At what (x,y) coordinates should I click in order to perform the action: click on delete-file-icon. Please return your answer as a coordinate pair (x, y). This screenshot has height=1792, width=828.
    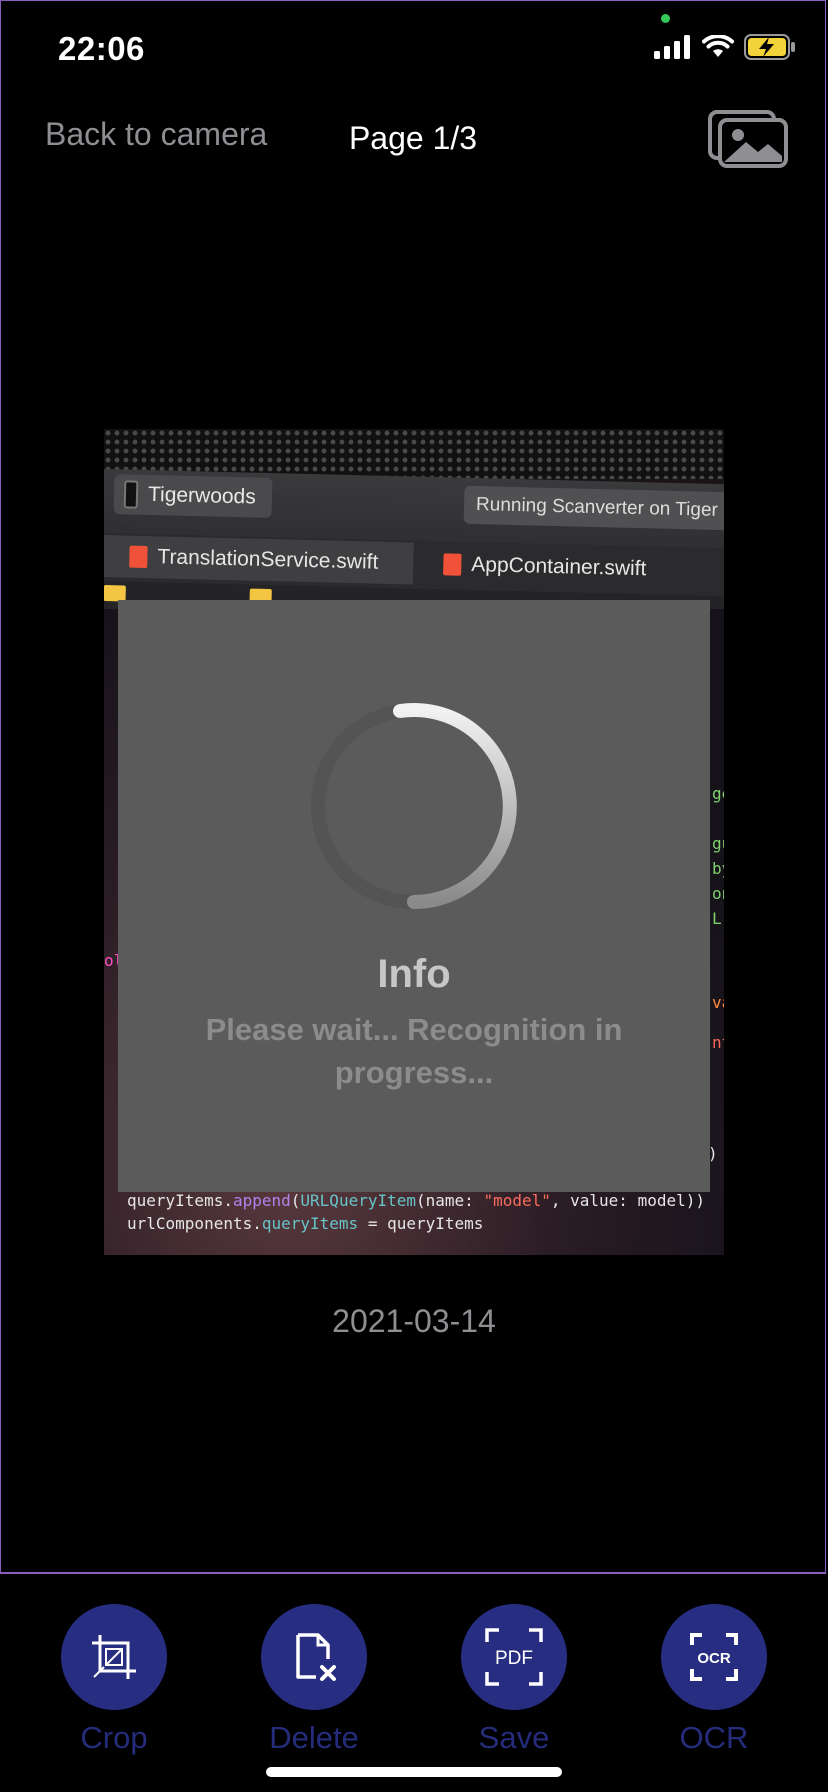
    Looking at the image, I should click on (316, 1657).